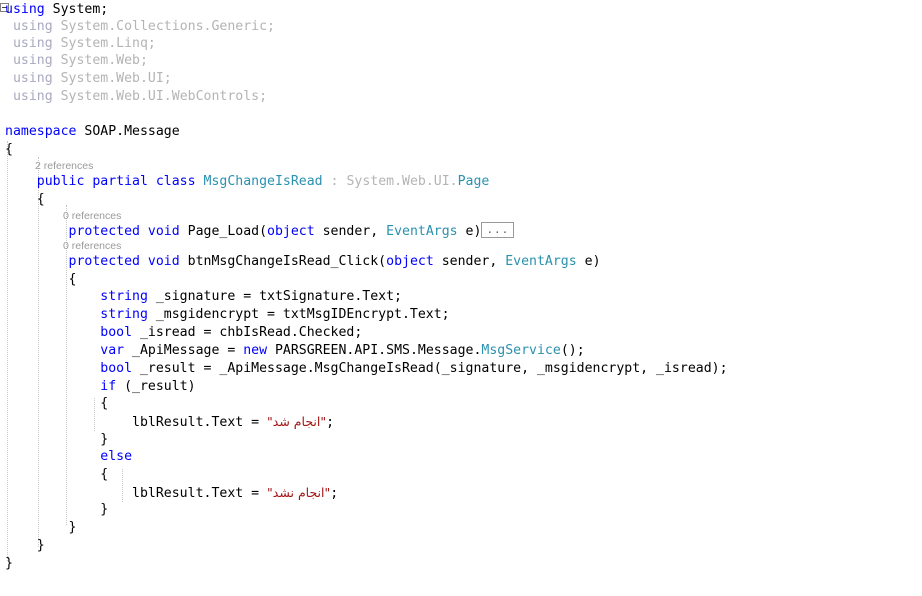  Describe the element at coordinates (473, 181) in the screenshot. I see `token-type: Page` at that location.